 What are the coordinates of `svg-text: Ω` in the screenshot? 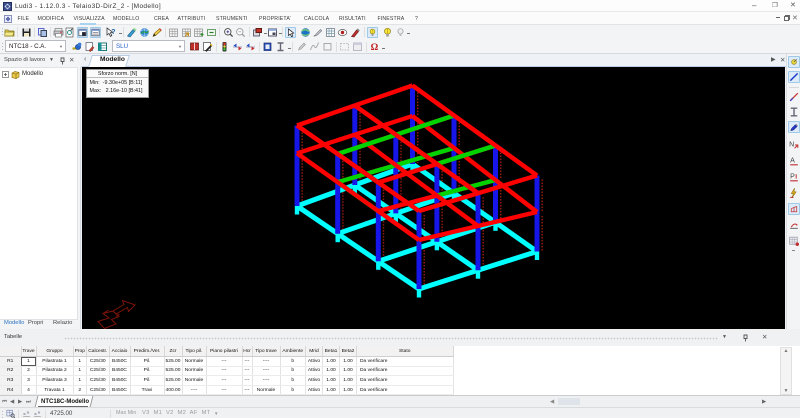 It's located at (375, 47).